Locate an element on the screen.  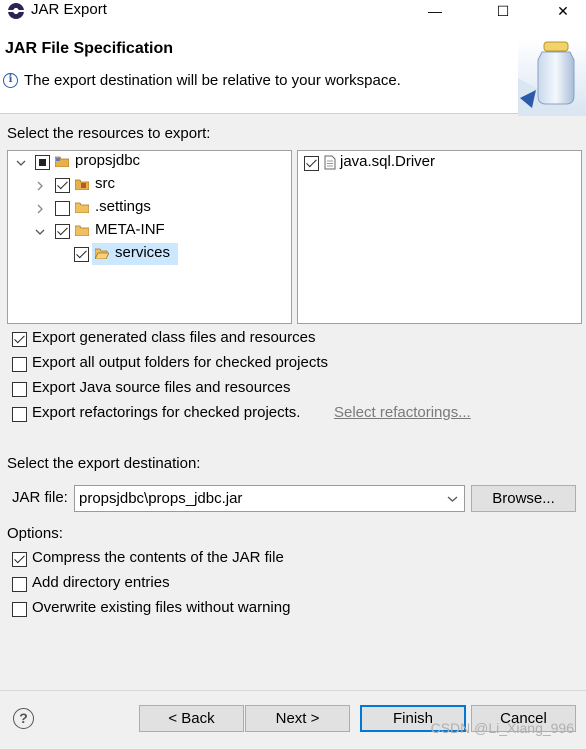
tree-item-src: src is located at coordinates (105, 183).